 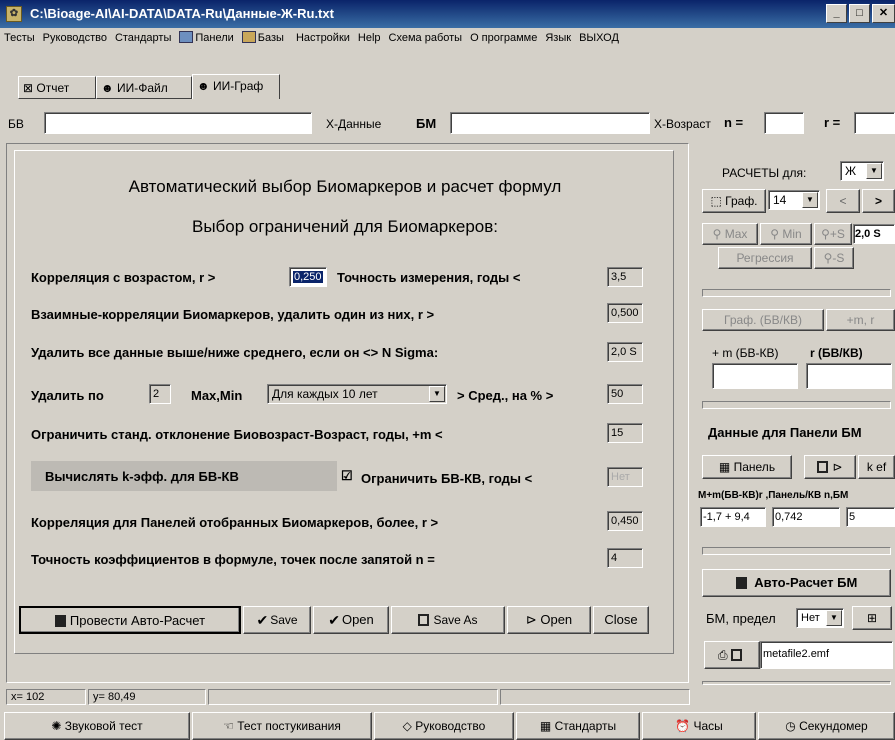 I want to click on tab-ai-file-label: ИИ-Файл, so click(x=142, y=88).